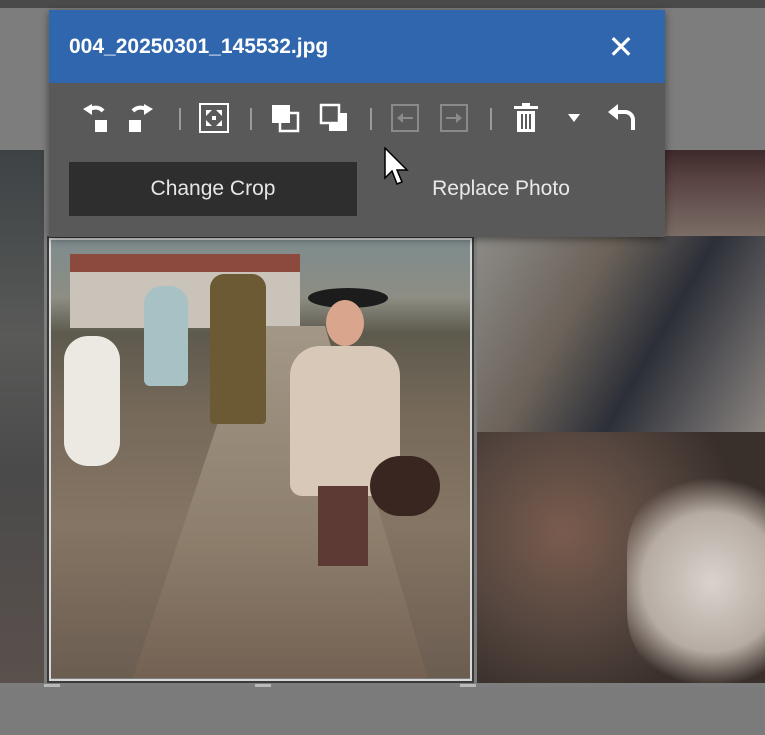 The image size is (765, 735). I want to click on change-crop-button: Change Crop, so click(213, 189).